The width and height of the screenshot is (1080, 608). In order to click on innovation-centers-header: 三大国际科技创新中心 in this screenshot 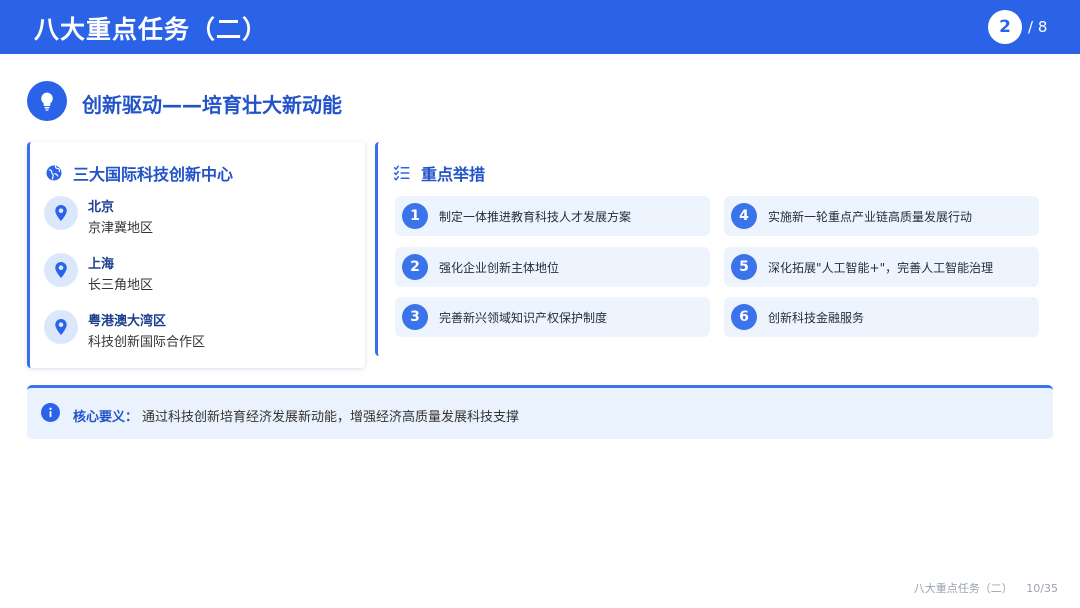, I will do `click(139, 173)`.